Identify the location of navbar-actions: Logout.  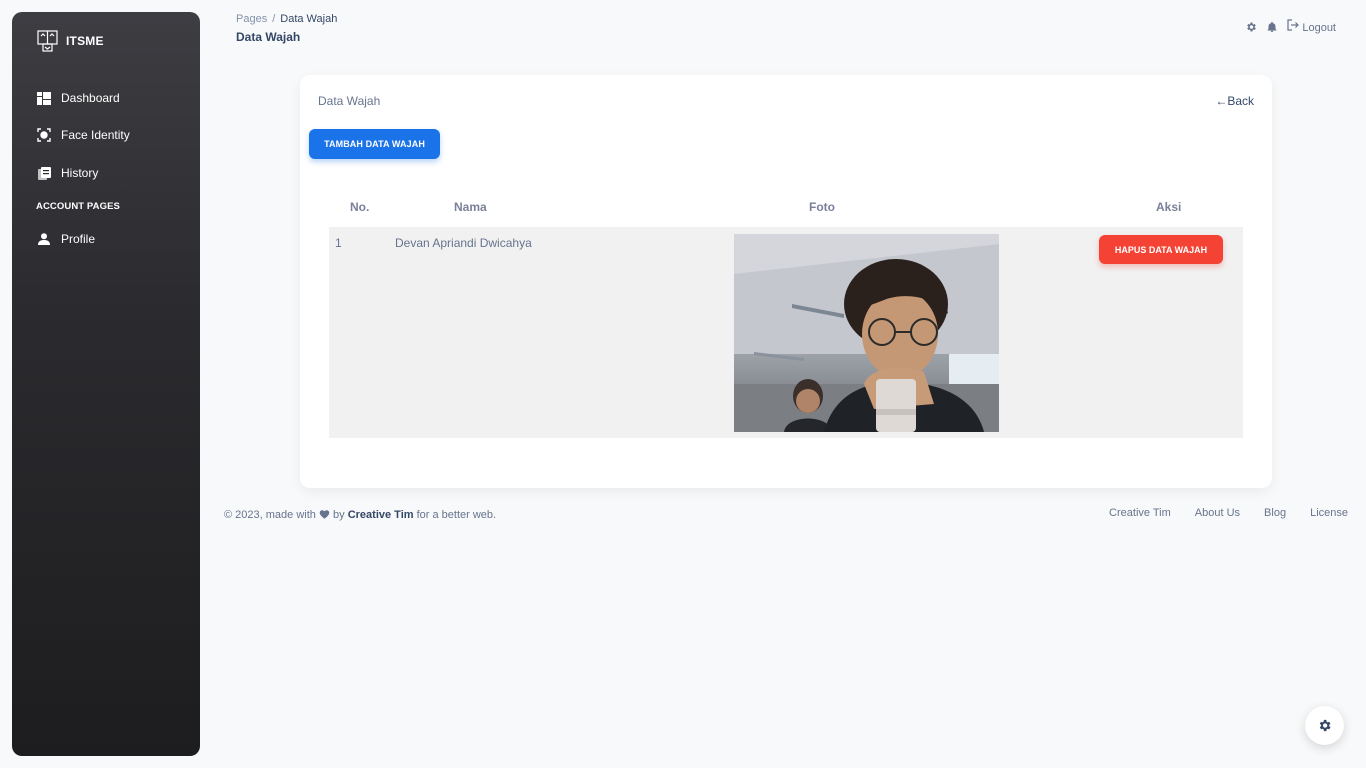
(1290, 26).